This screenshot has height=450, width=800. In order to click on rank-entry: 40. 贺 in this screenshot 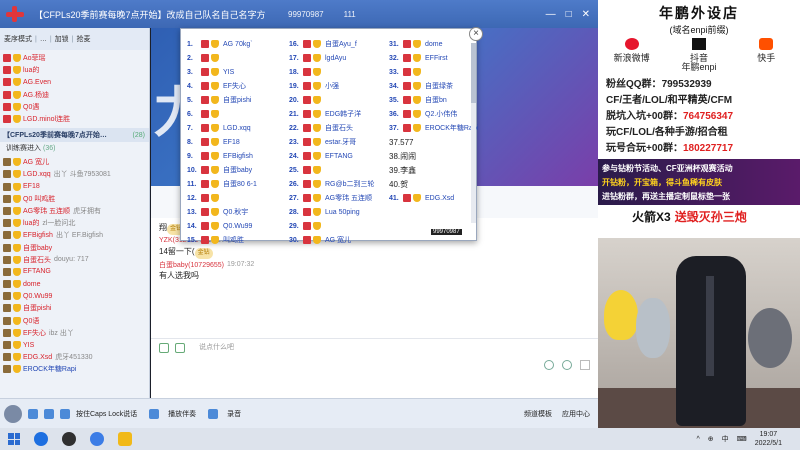, I will do `click(433, 184)`.